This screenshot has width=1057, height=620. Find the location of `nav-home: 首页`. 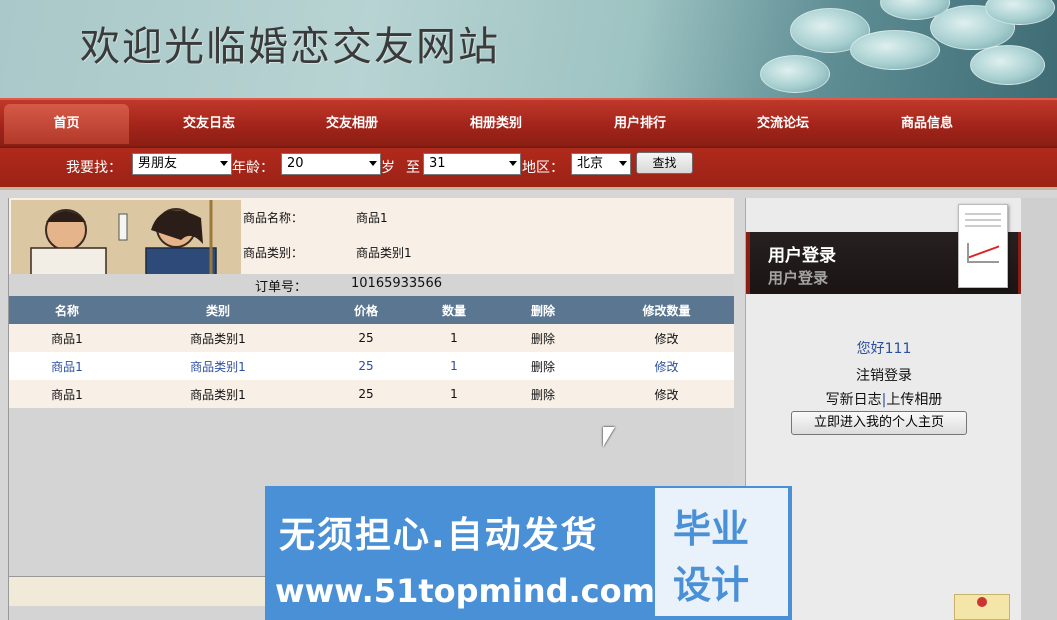

nav-home: 首页 is located at coordinates (66, 124).